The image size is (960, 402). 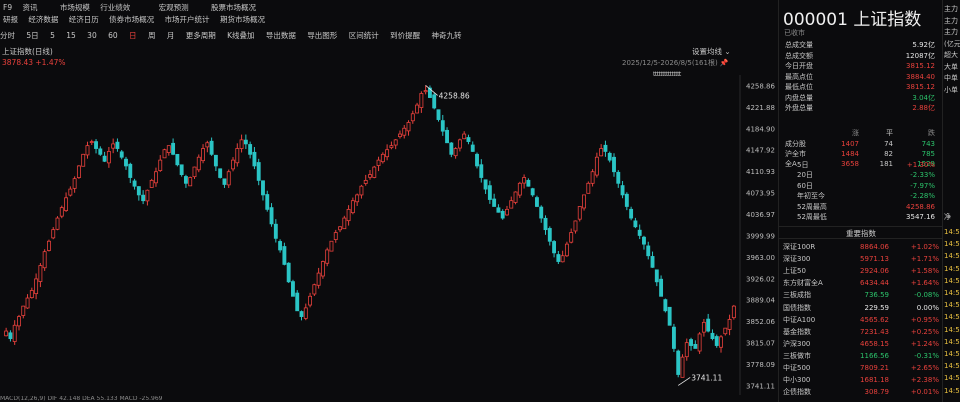 I want to click on index-row: 上证50 2924.06 +1.58%, so click(x=861, y=271).